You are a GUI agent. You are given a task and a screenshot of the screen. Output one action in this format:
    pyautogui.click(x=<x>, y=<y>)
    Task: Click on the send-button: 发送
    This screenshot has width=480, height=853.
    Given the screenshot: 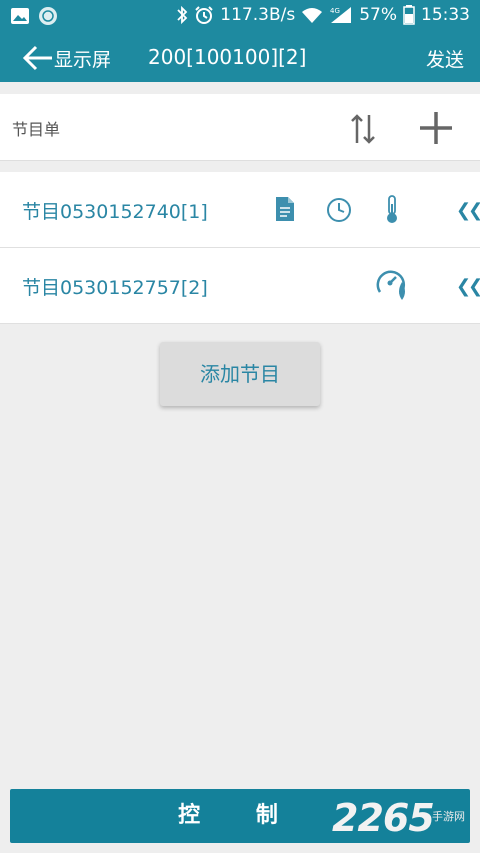 What is the action you would take?
    pyautogui.click(x=445, y=58)
    